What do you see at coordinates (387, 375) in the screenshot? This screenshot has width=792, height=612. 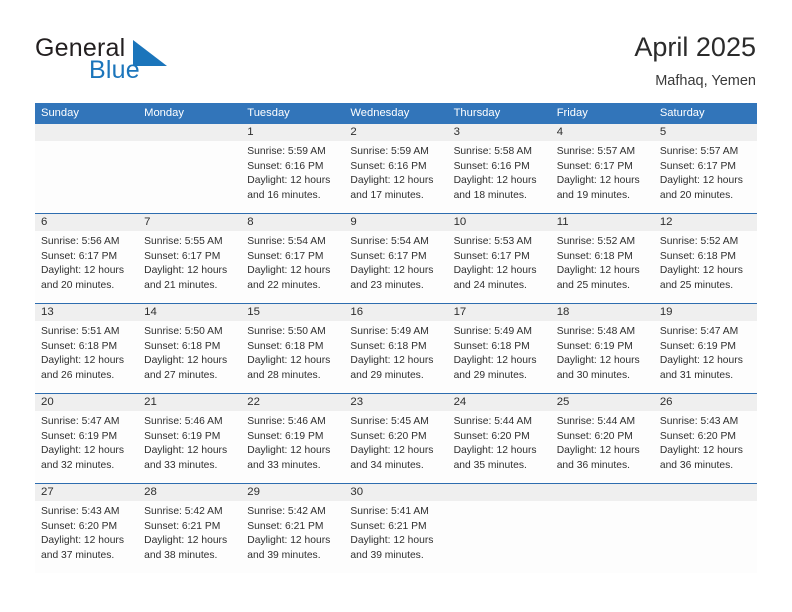 I see `daylight-text-cont: and 29 minutes.` at bounding box center [387, 375].